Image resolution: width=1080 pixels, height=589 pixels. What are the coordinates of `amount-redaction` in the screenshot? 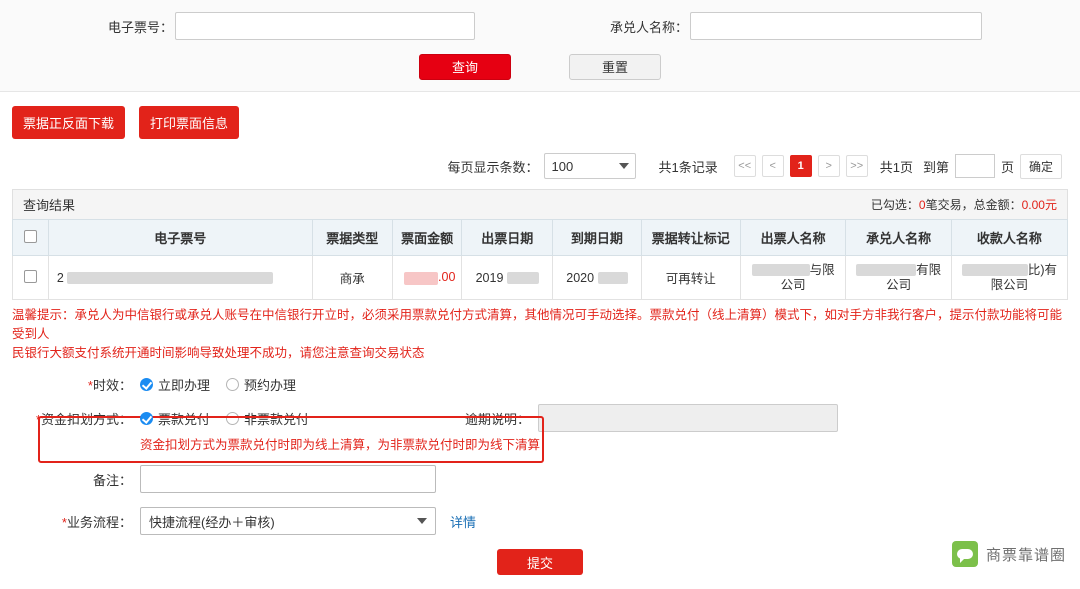 It's located at (421, 278).